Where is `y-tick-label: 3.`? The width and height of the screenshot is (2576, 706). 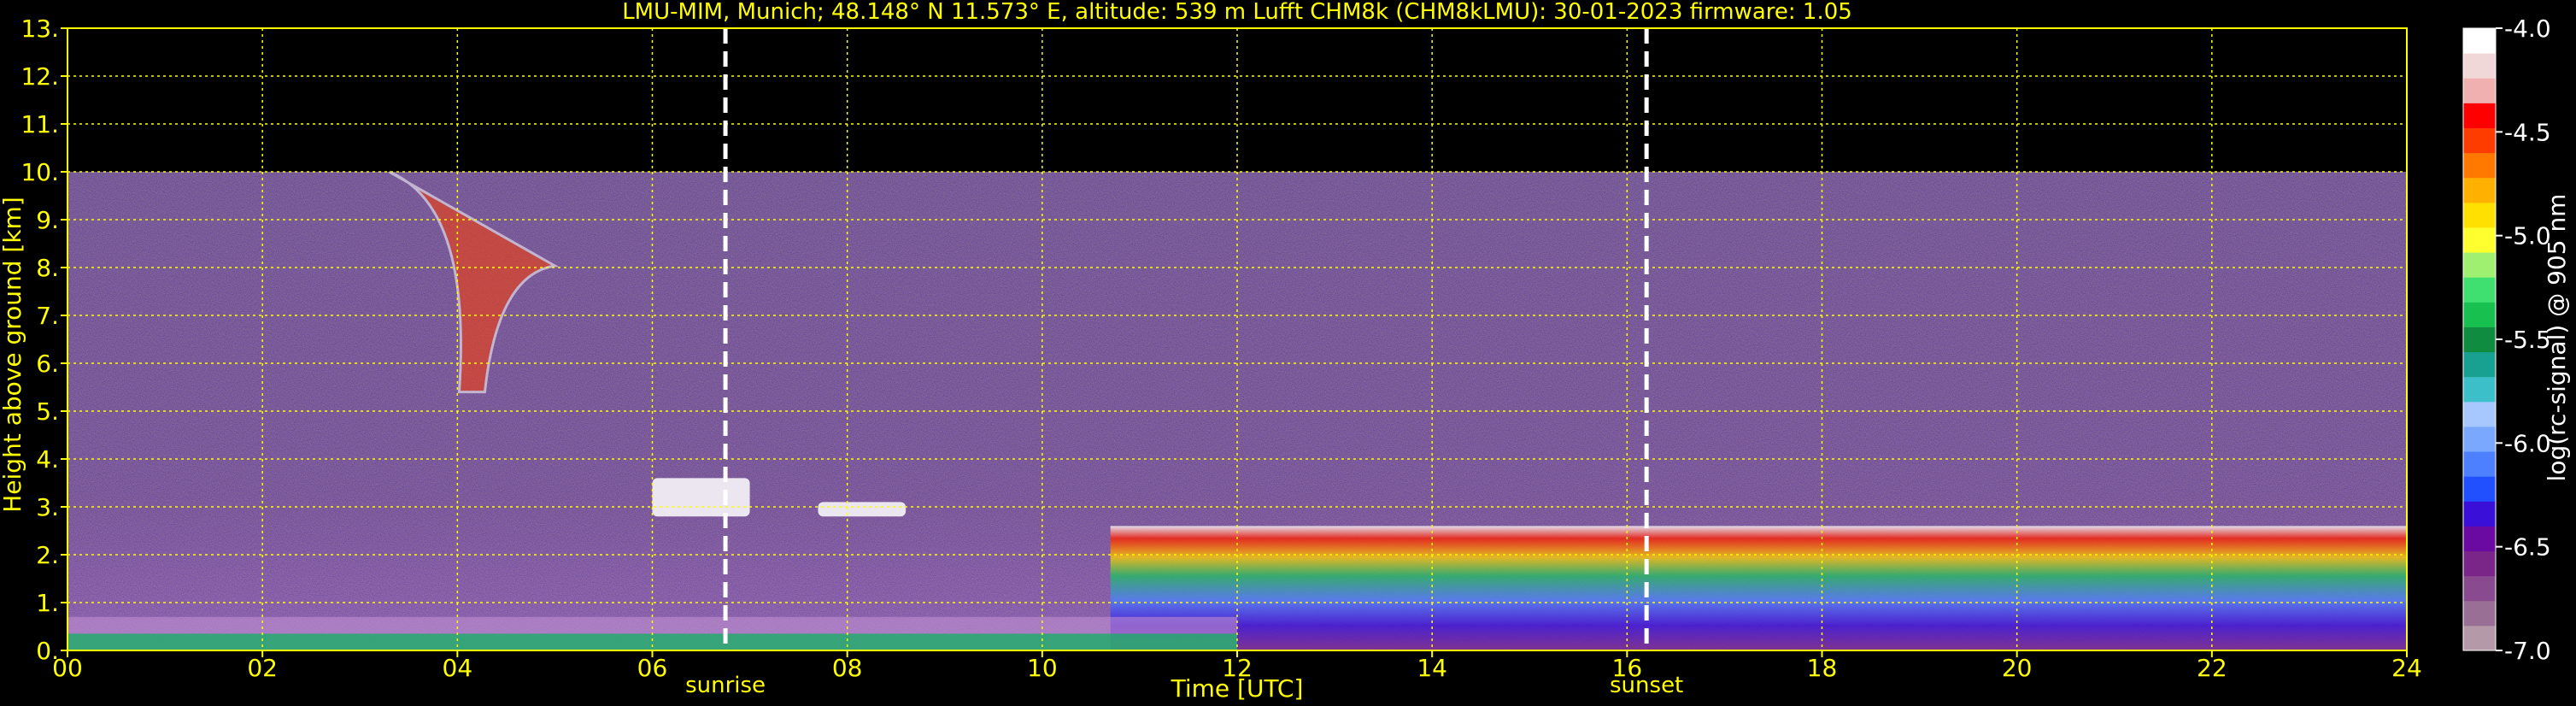
y-tick-label: 3. is located at coordinates (47, 507).